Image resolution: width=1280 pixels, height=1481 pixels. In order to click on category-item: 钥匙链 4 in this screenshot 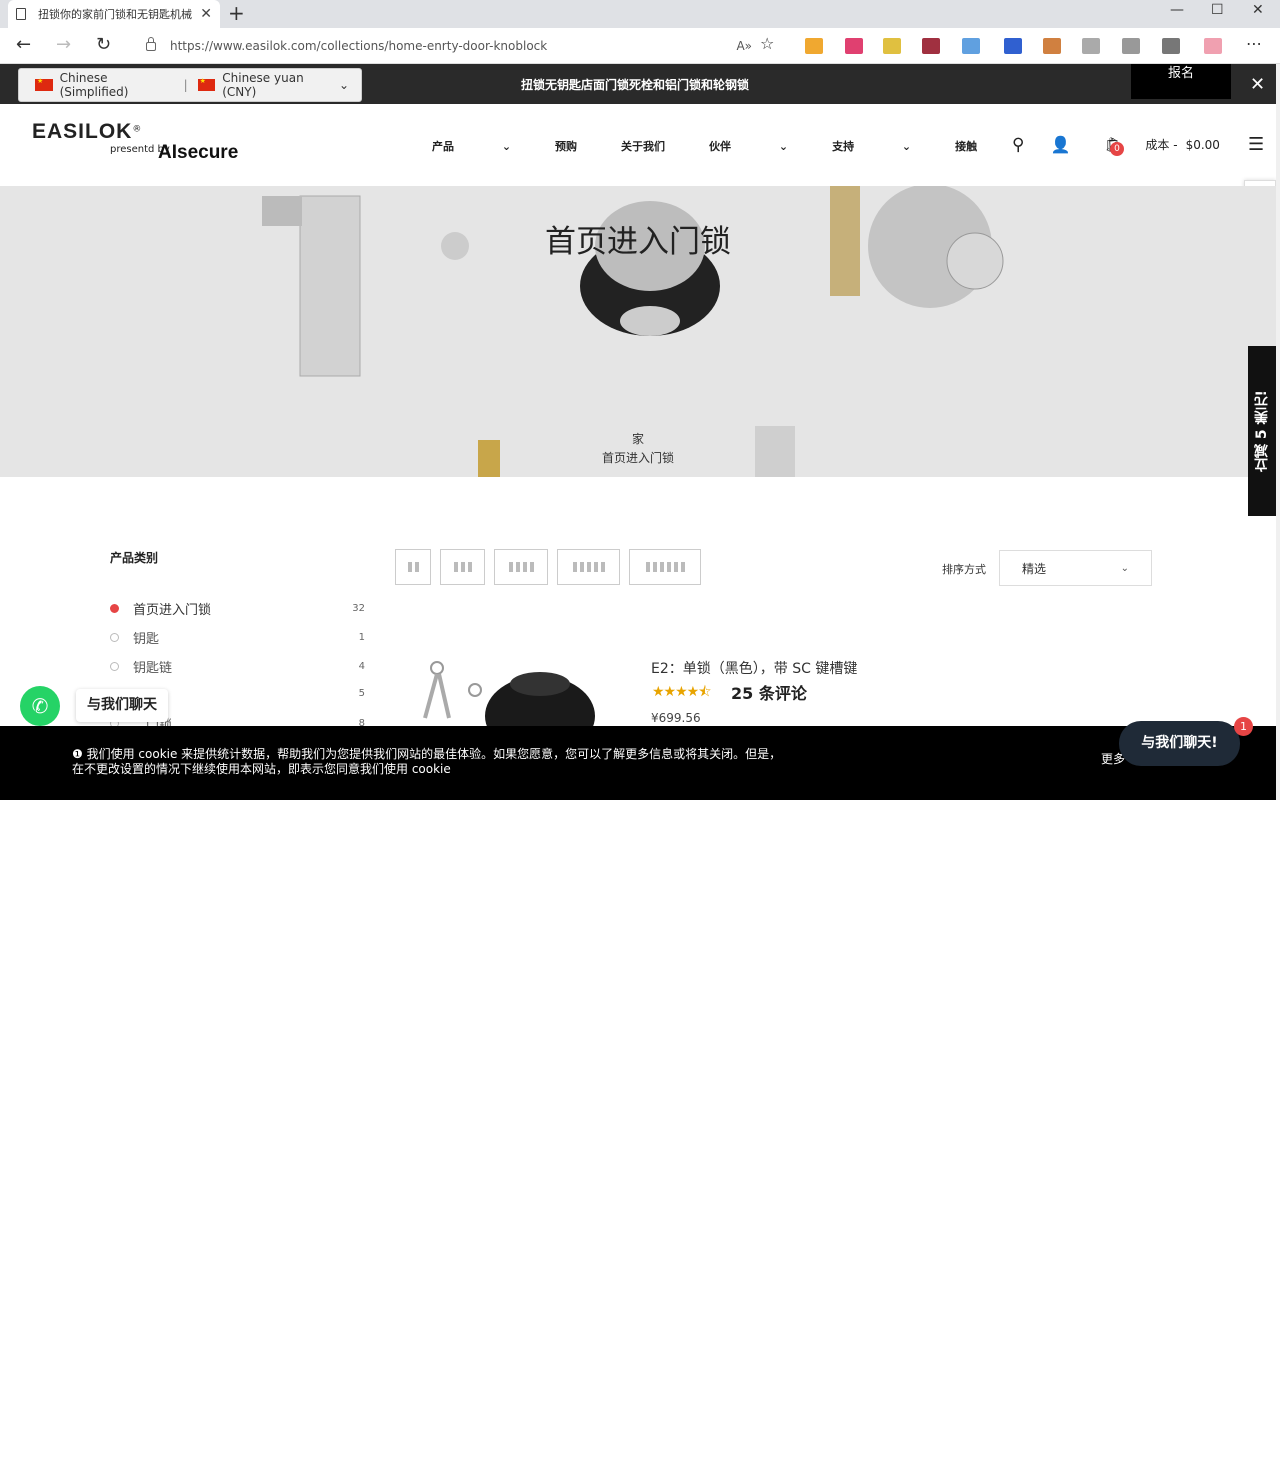, I will do `click(237, 666)`.